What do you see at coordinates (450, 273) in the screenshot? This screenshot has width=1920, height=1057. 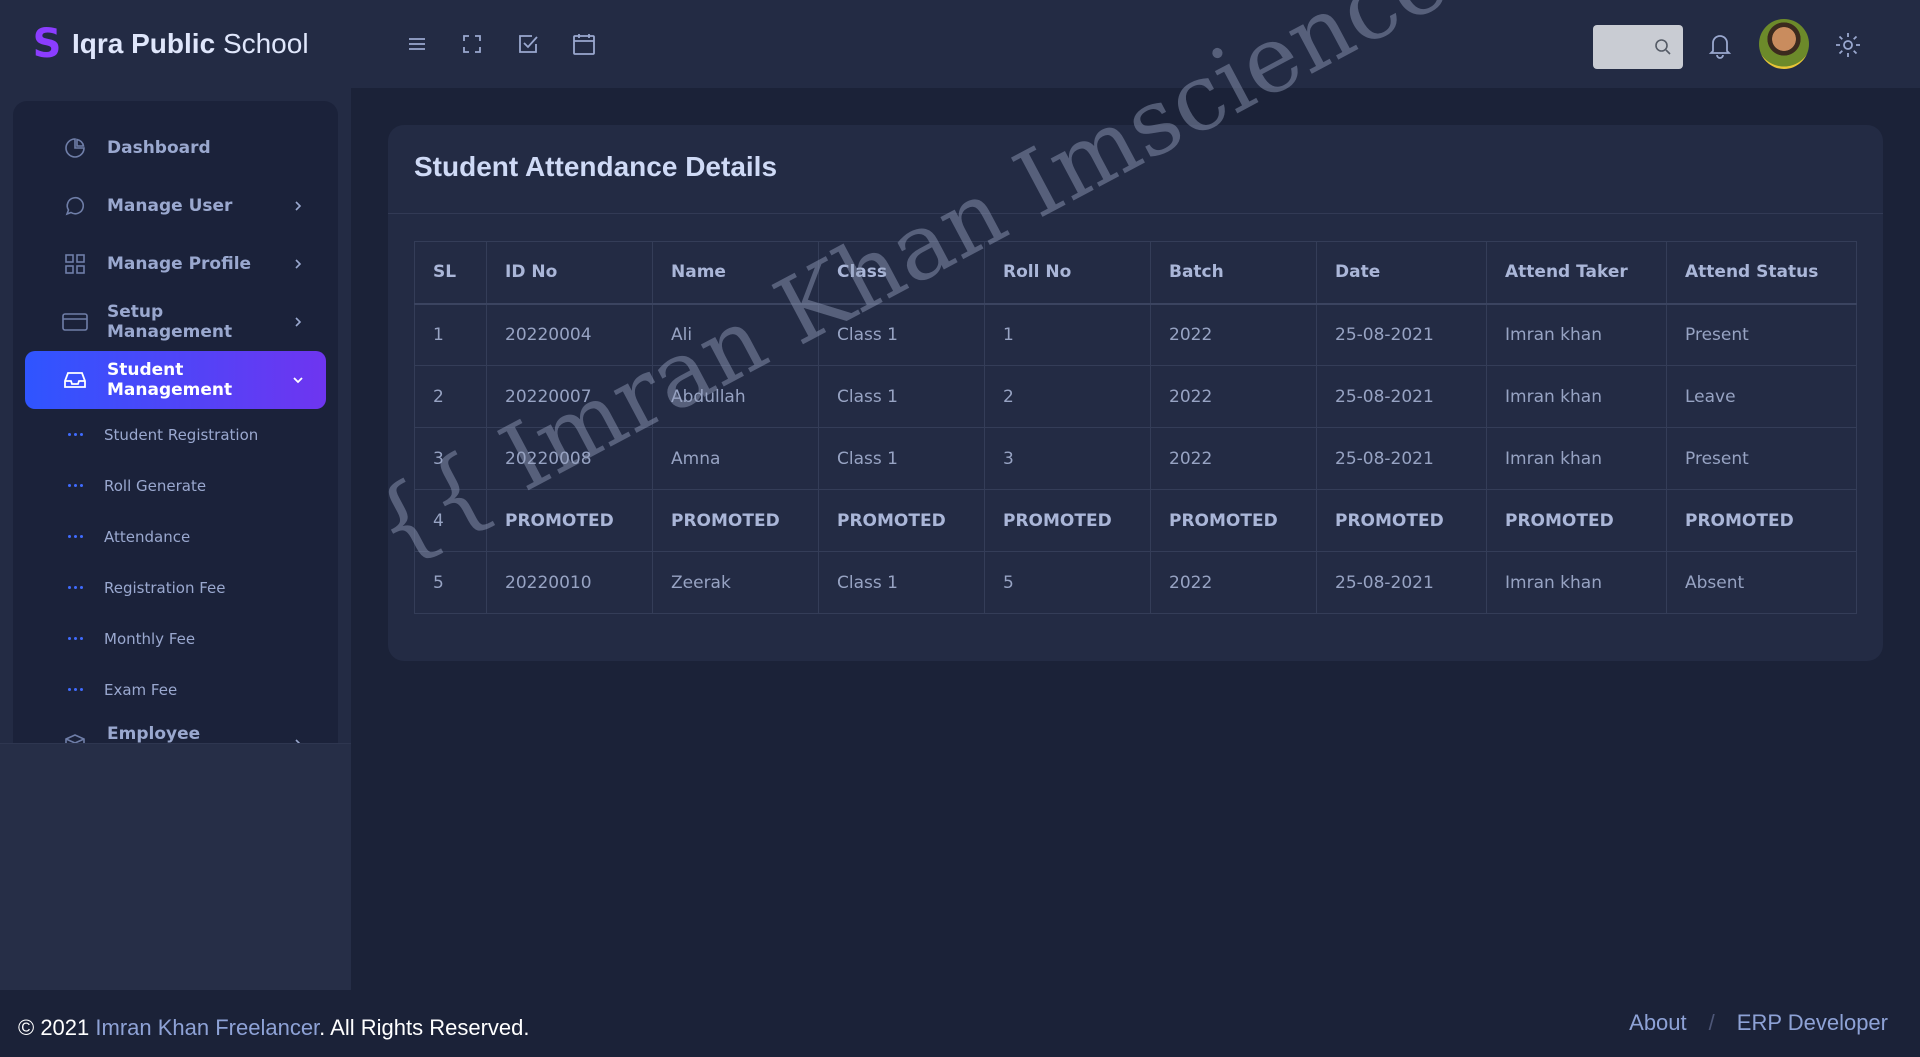 I see `column-header: SL` at bounding box center [450, 273].